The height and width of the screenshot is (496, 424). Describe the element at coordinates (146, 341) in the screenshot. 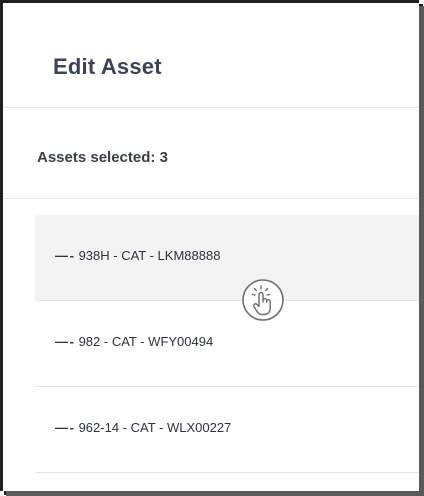

I see `asset-label: 982 - CAT - WFY00494` at that location.